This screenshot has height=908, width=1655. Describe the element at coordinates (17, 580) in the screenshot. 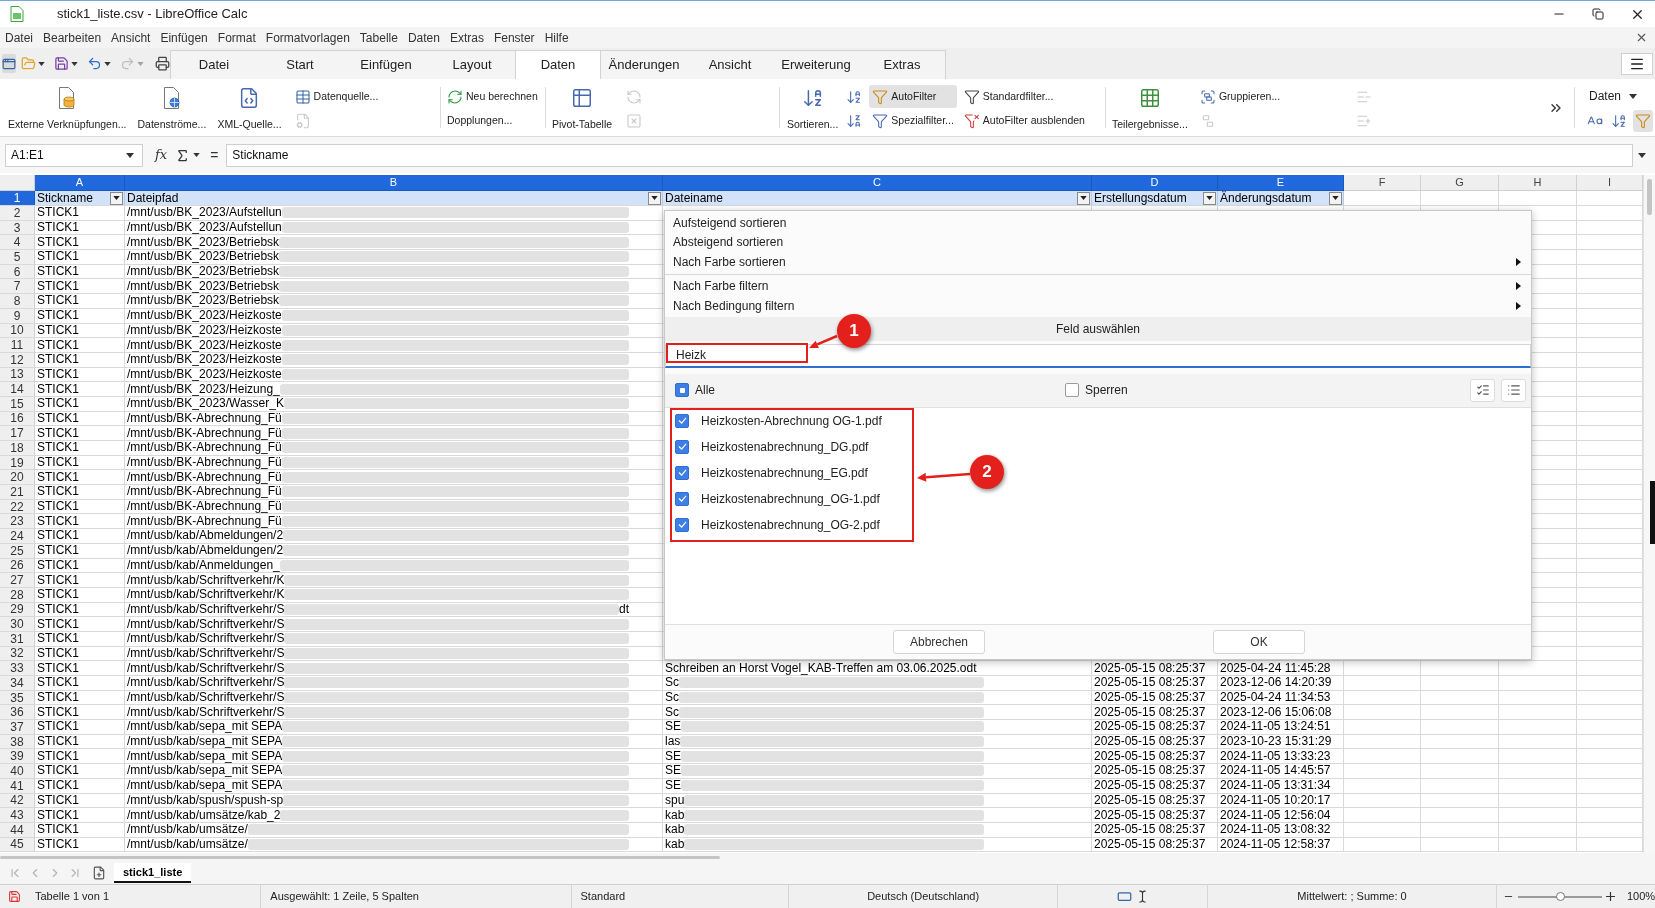

I see `row-header: 27` at that location.